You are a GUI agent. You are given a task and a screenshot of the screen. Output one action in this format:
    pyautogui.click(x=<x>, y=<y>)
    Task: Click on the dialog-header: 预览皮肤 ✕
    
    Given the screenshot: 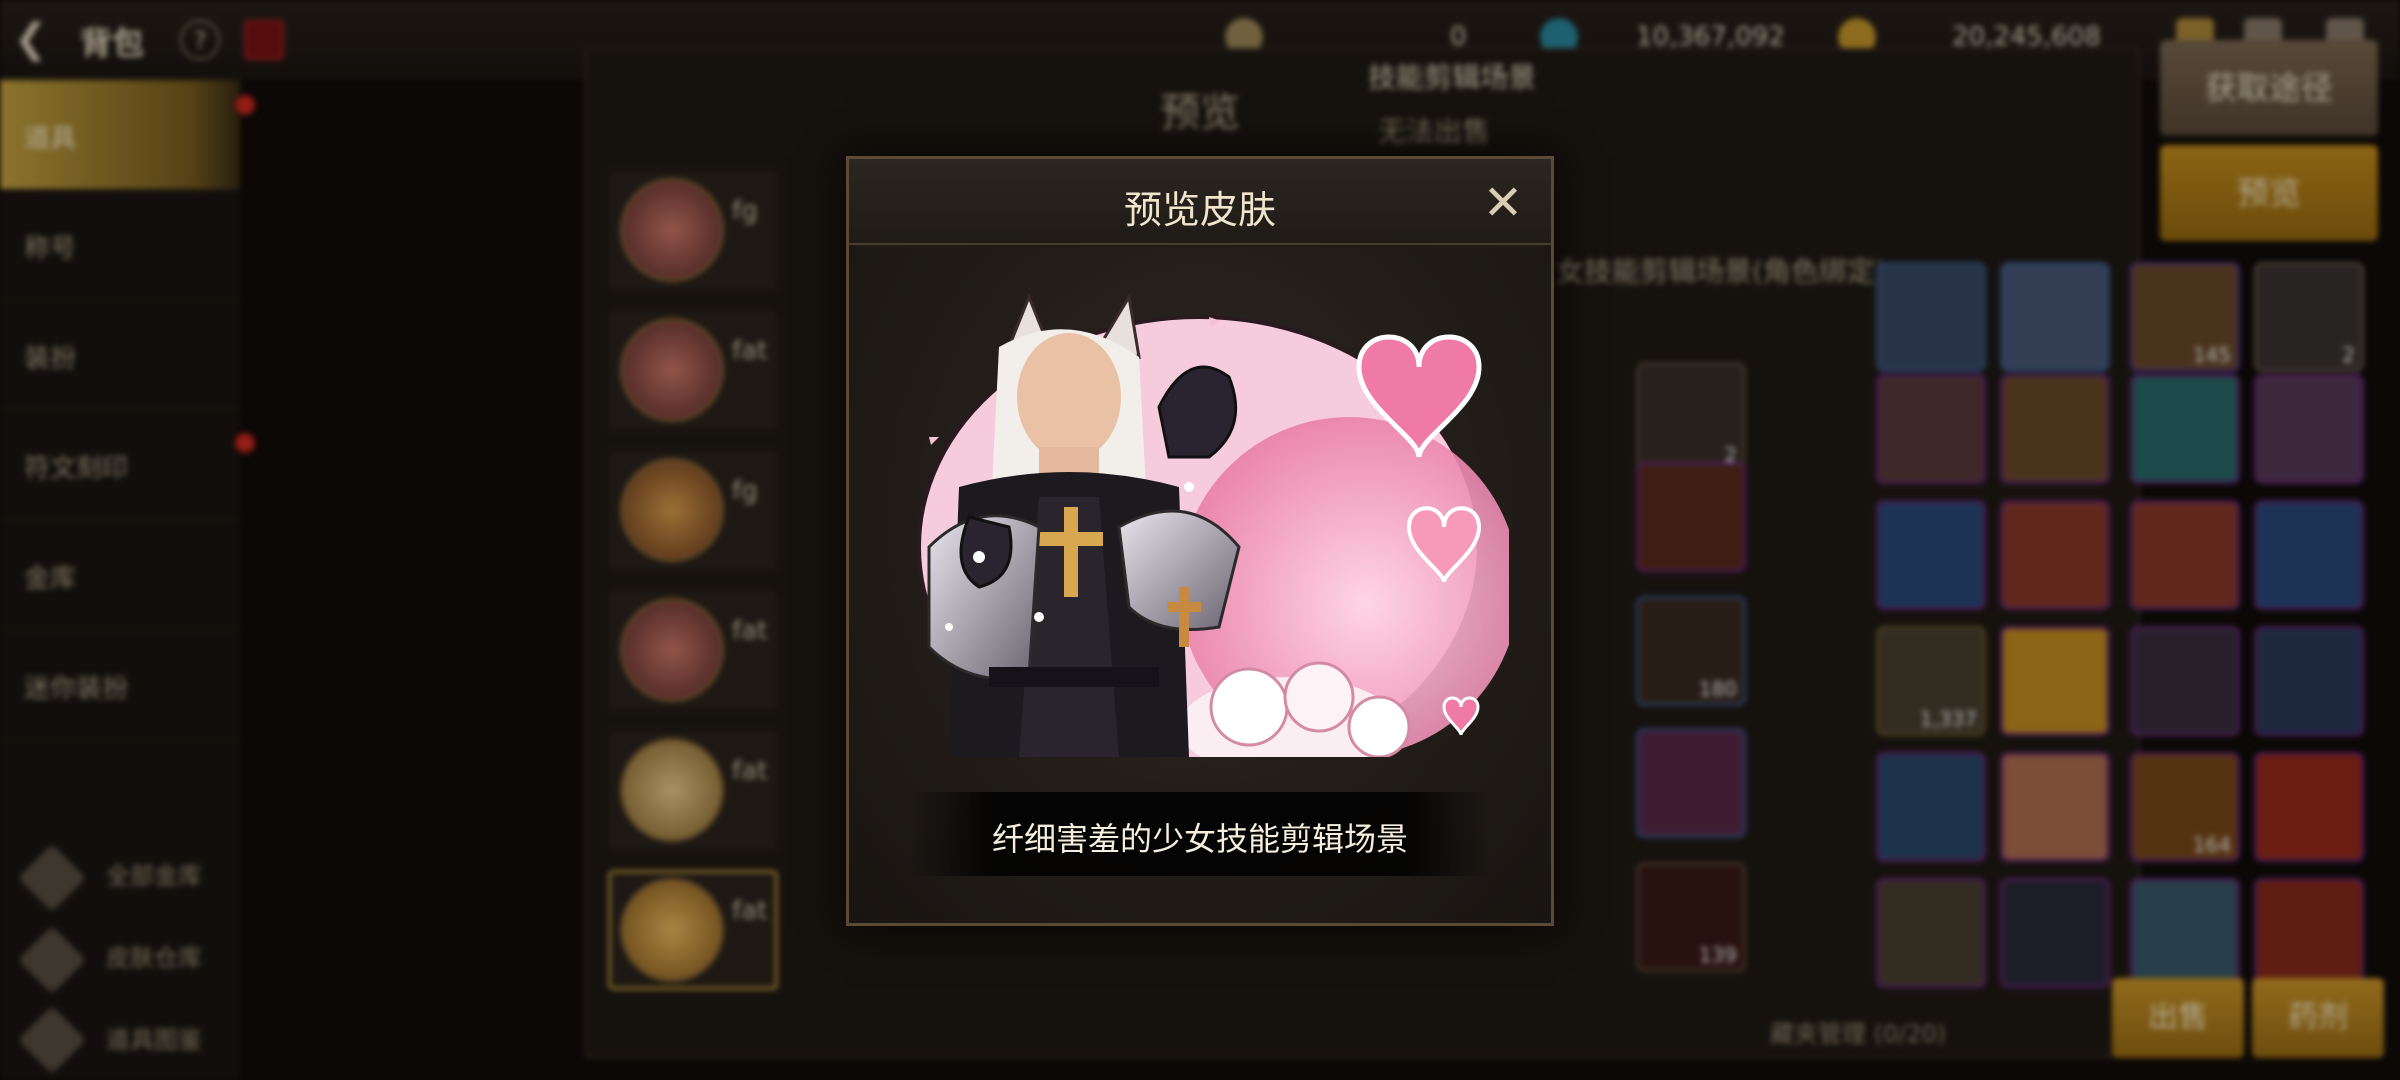 What is the action you would take?
    pyautogui.click(x=1200, y=202)
    